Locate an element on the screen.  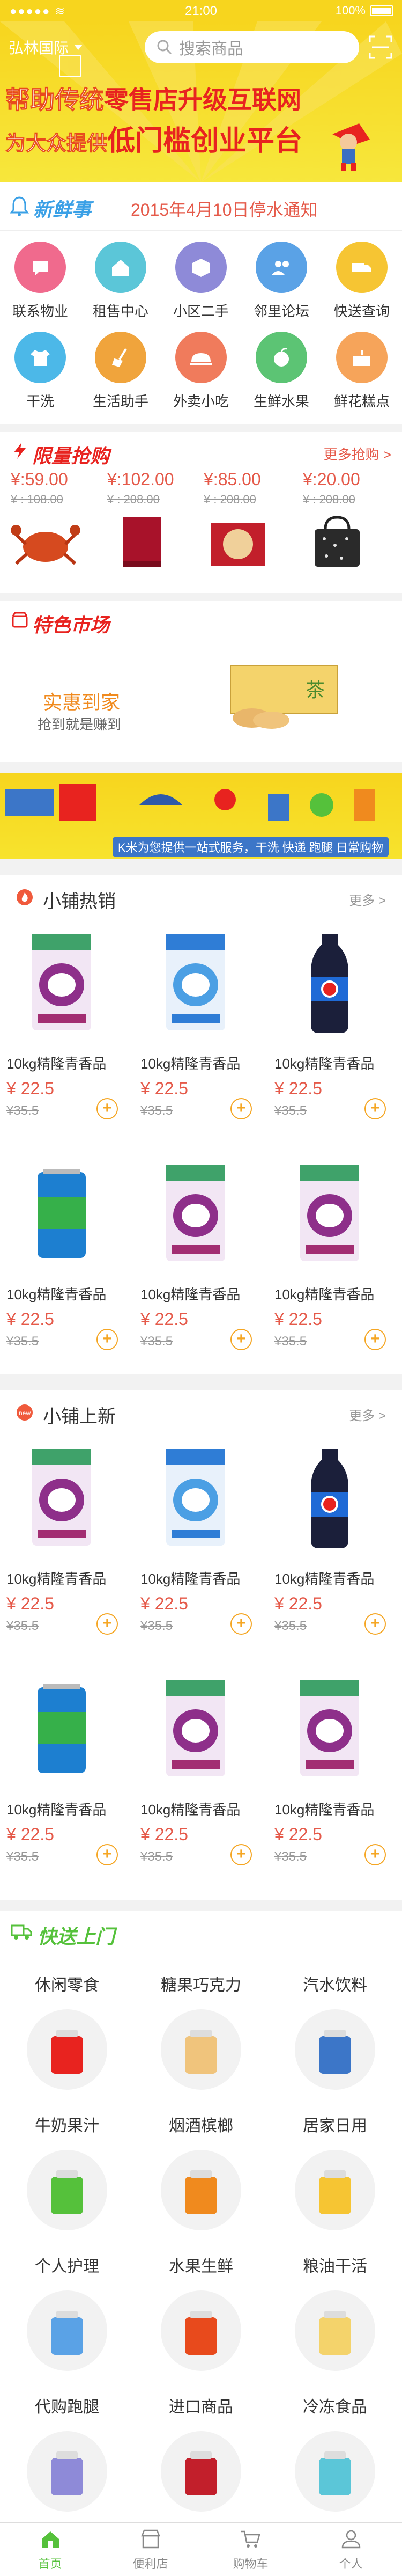
category-item: 干洗 is located at coordinates (40, 371).